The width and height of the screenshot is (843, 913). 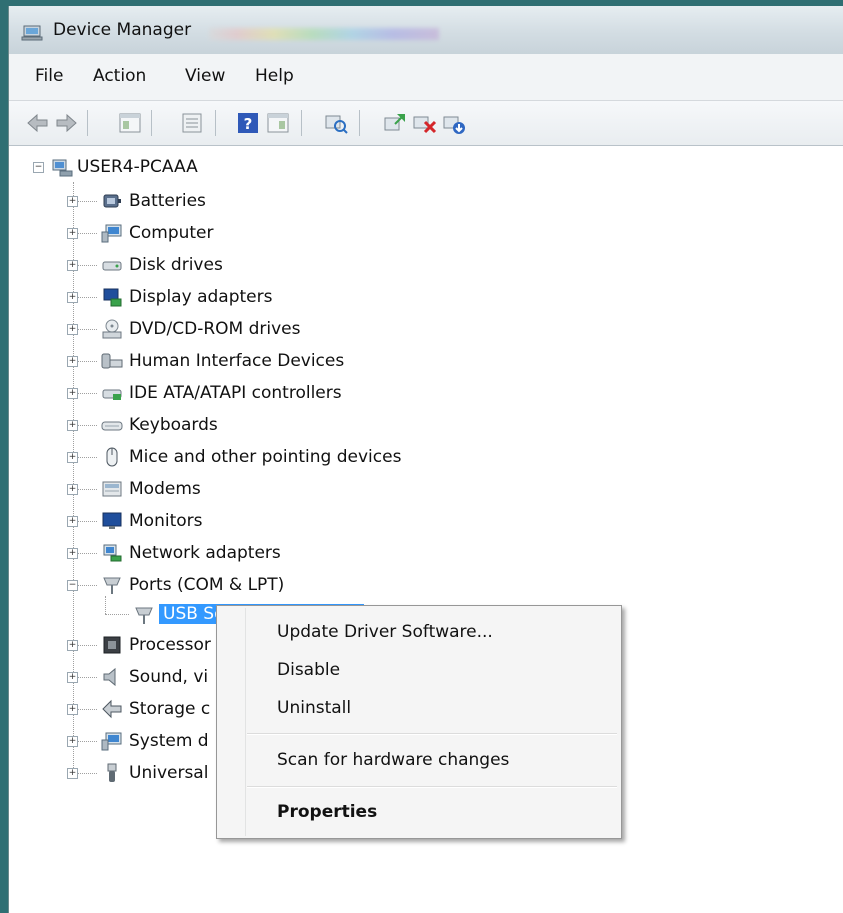 I want to click on tree-node-label: Sound, vi, so click(x=168, y=677).